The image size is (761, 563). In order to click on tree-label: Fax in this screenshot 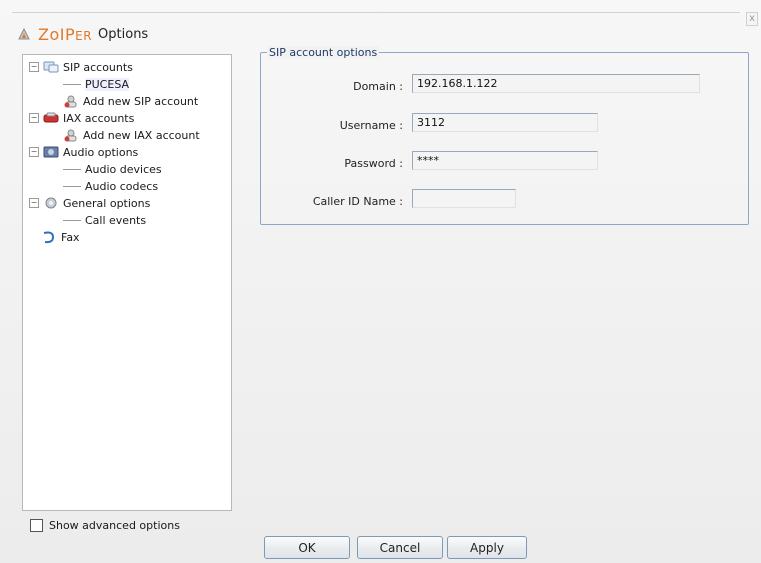, I will do `click(70, 237)`.